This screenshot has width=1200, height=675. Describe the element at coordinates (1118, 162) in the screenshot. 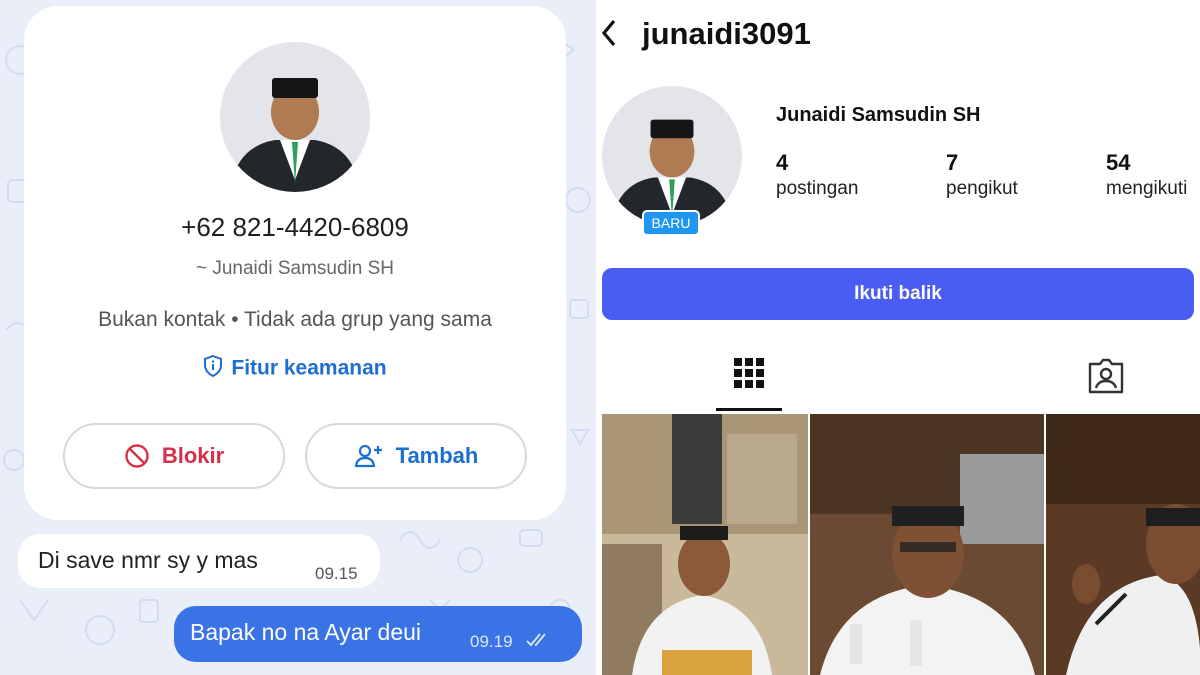

I see `stat-value: 54` at that location.